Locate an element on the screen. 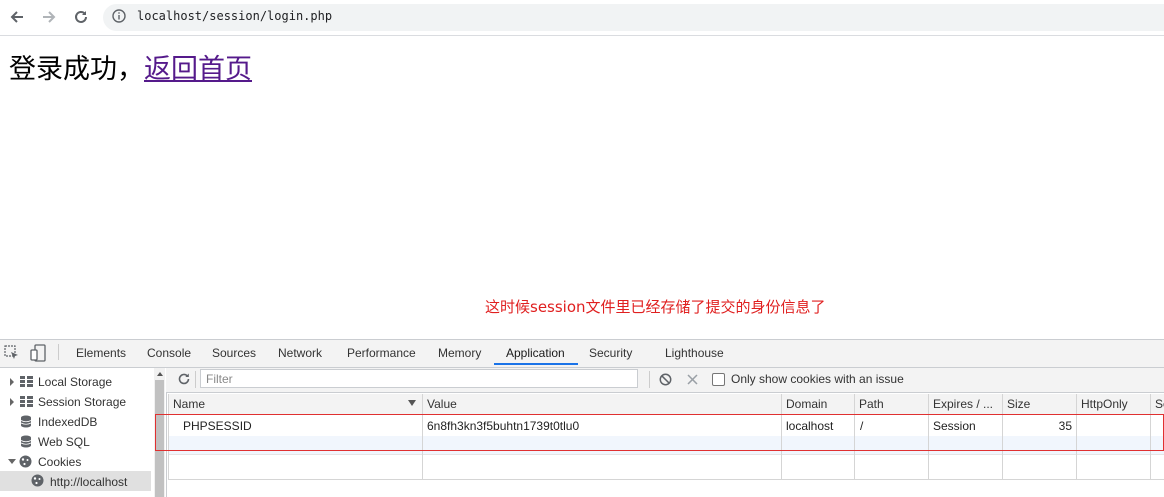 The height and width of the screenshot is (497, 1164). sidebar-item-cookies-localhost: http://localhost is located at coordinates (88, 482).